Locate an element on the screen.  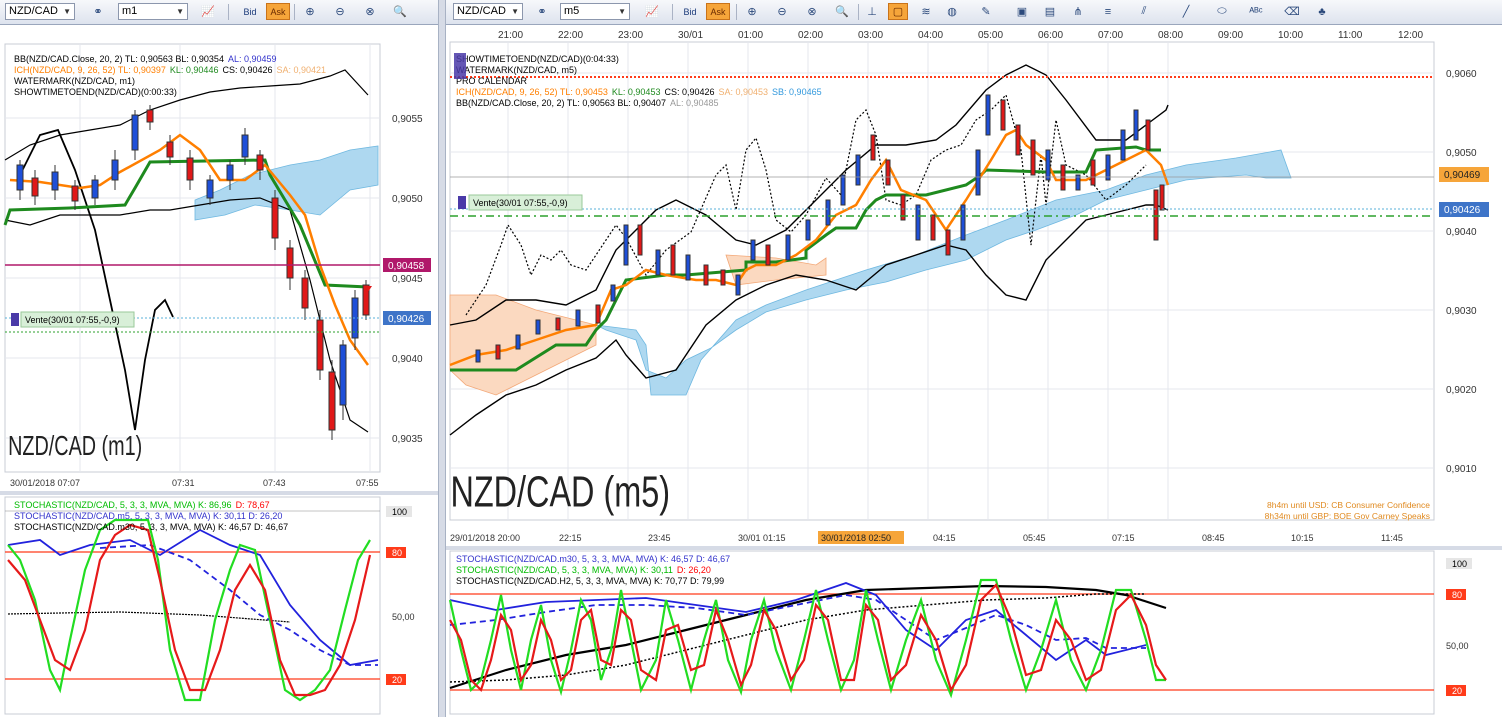
time-tick: 23:00 is located at coordinates (630, 35).